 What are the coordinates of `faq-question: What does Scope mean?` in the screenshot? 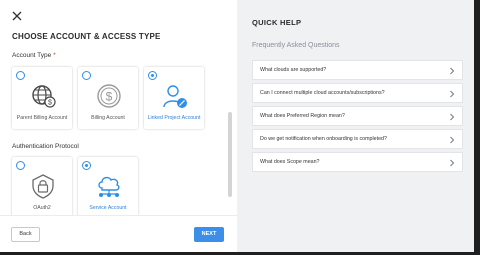 It's located at (290, 162).